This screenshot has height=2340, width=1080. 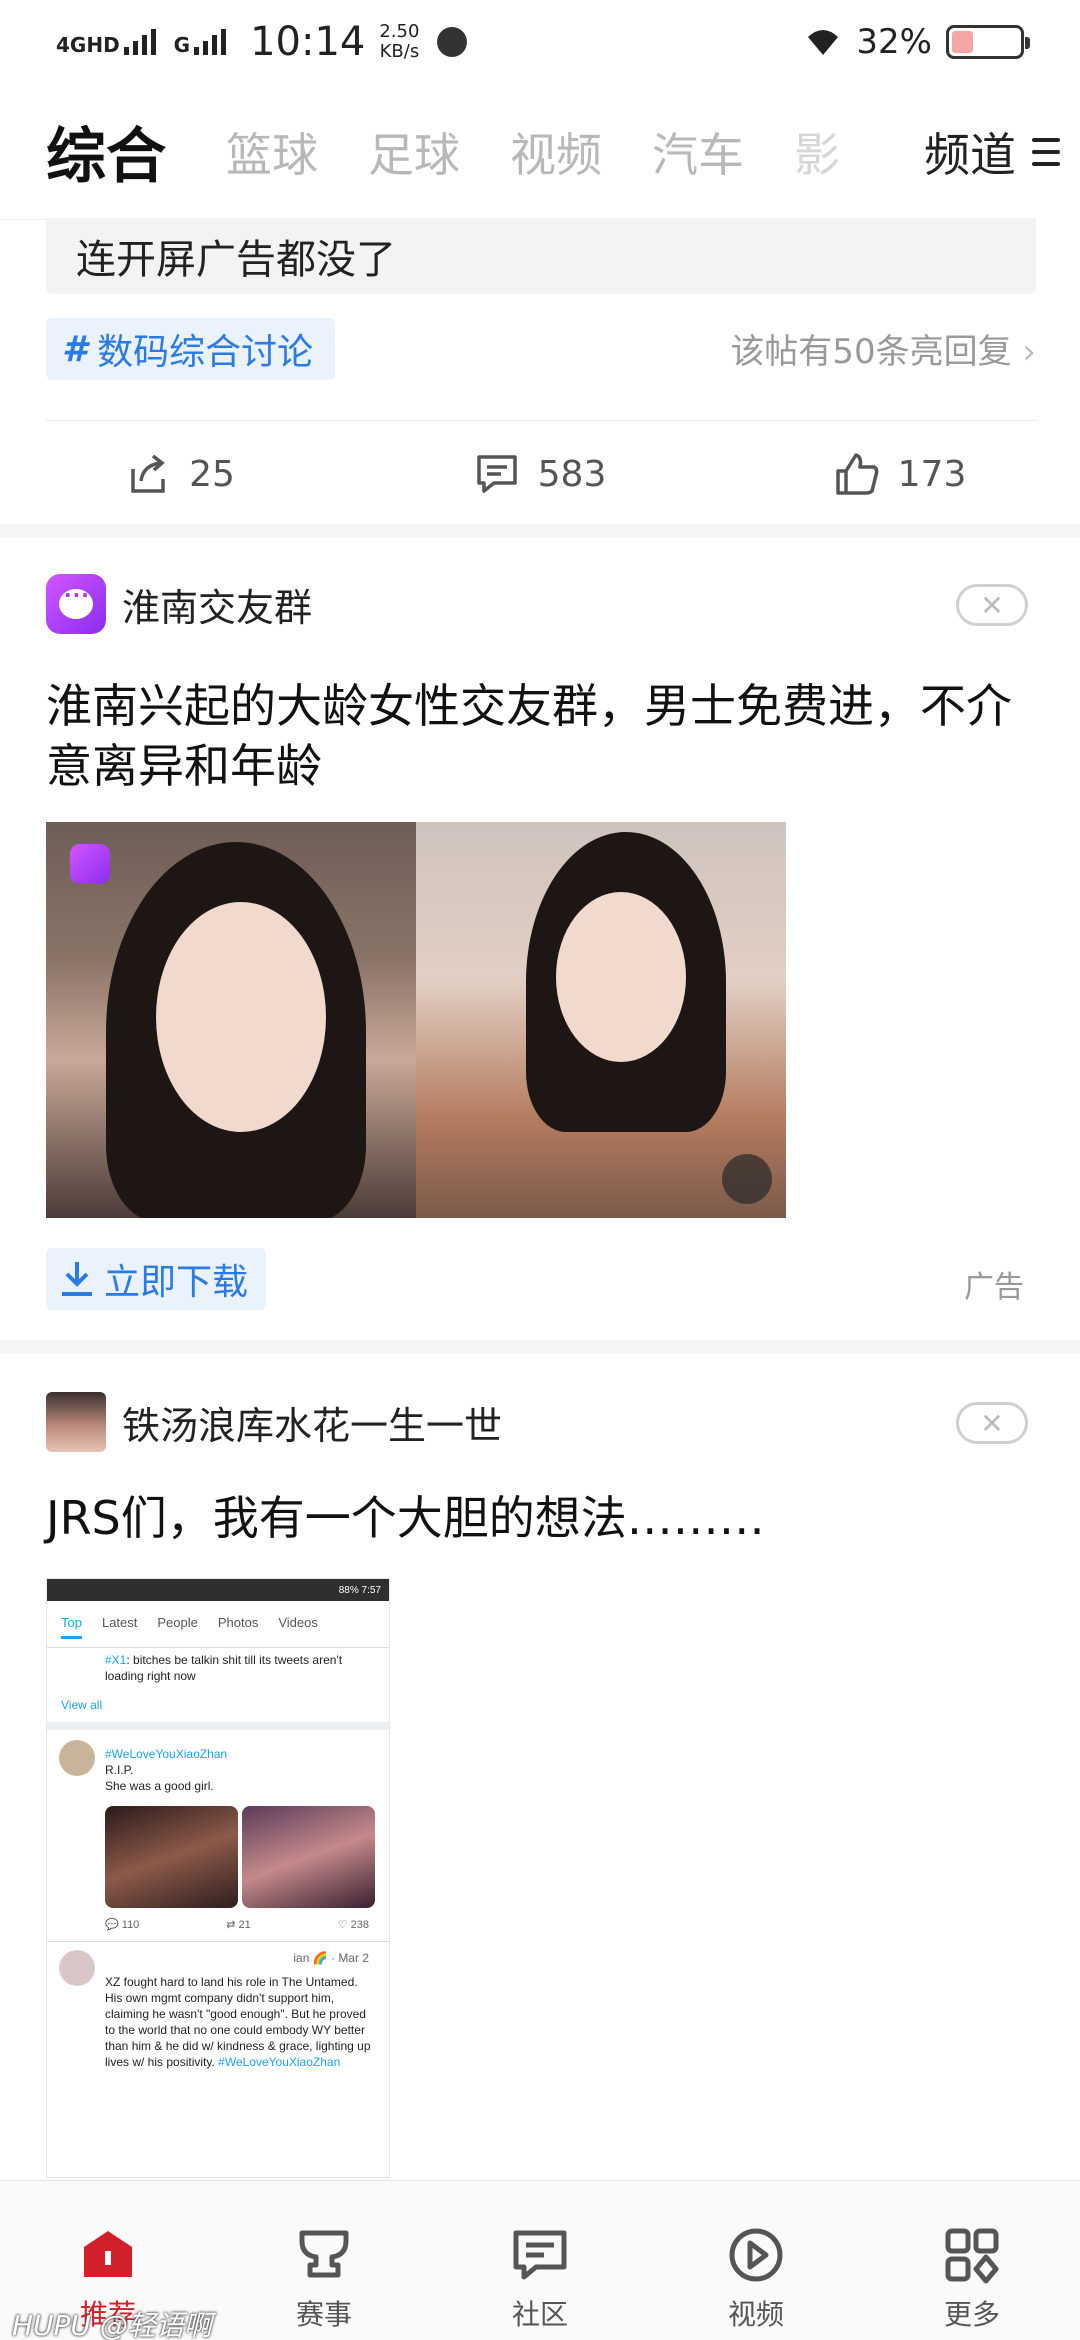 What do you see at coordinates (112, 2324) in the screenshot?
I see `image-watermark: HUPU @轻语啊` at bounding box center [112, 2324].